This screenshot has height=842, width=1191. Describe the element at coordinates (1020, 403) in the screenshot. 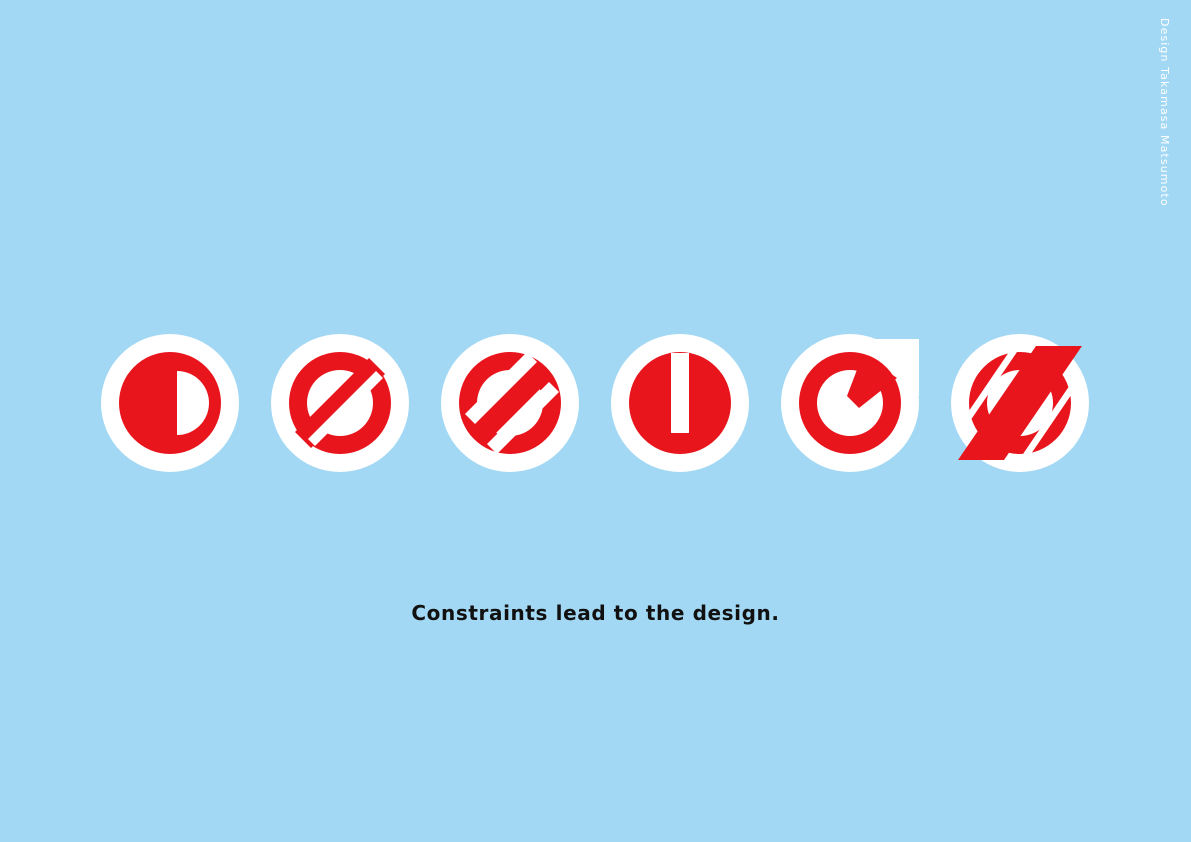

I see `letter-n-icon` at that location.